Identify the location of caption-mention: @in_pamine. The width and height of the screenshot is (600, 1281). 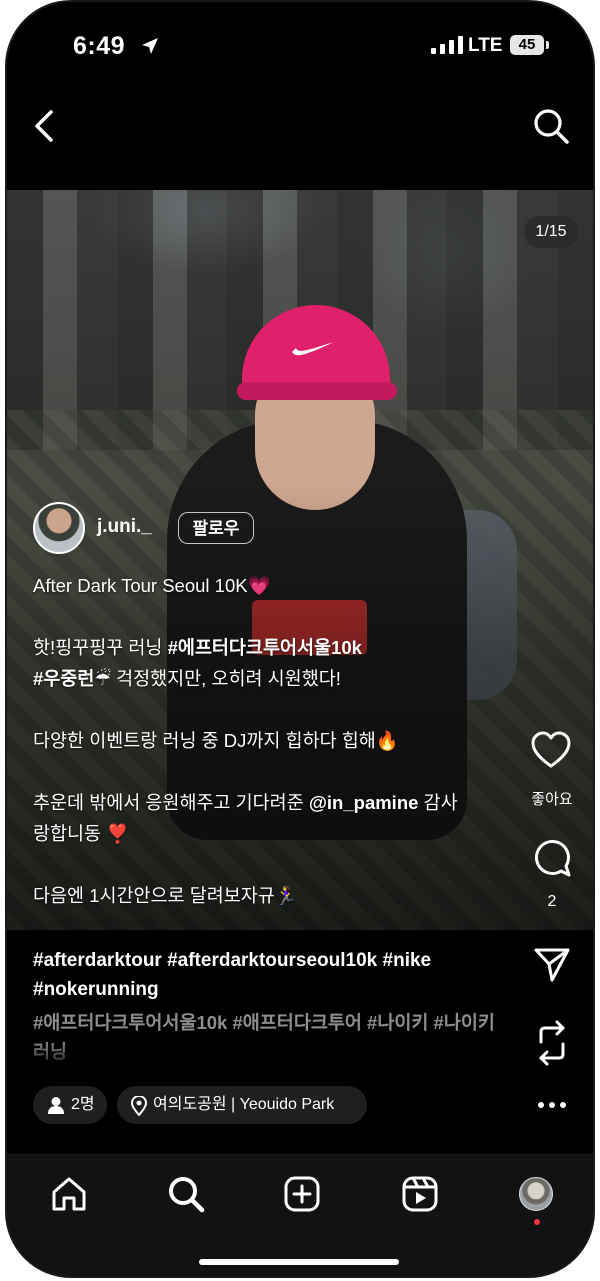
(364, 802).